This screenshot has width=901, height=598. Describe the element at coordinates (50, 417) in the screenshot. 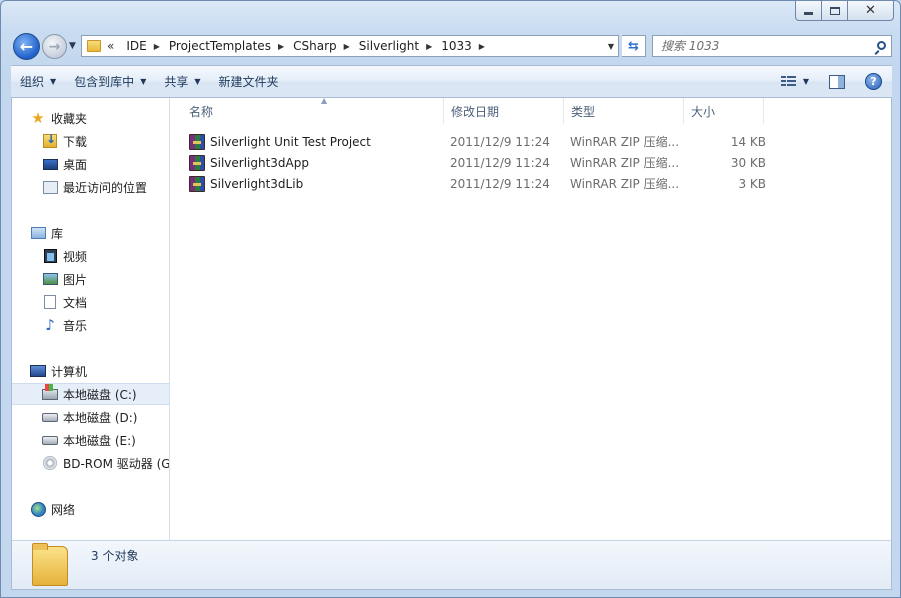

I see `hard-drive-icon` at that location.